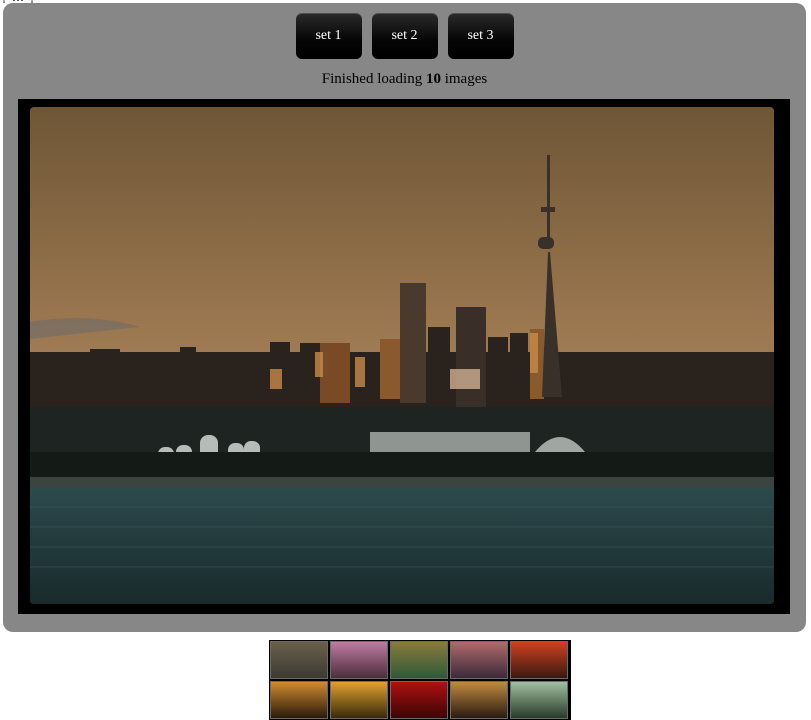 Image resolution: width=811 pixels, height=720 pixels. What do you see at coordinates (433, 79) in the screenshot?
I see `status-count: 10` at bounding box center [433, 79].